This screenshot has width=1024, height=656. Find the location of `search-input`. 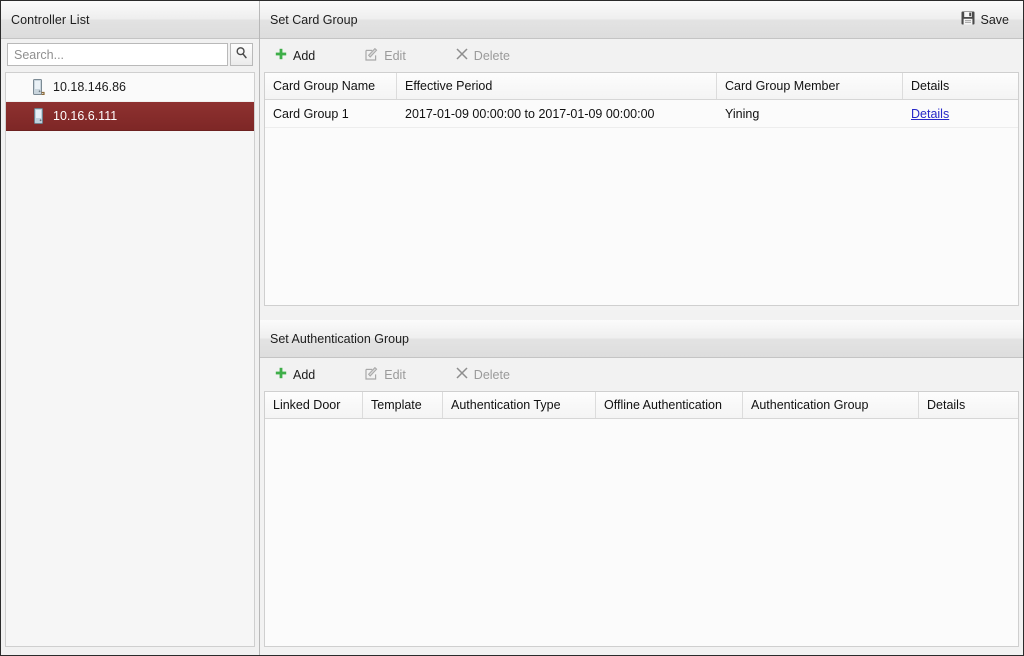

search-input is located at coordinates (117, 54).